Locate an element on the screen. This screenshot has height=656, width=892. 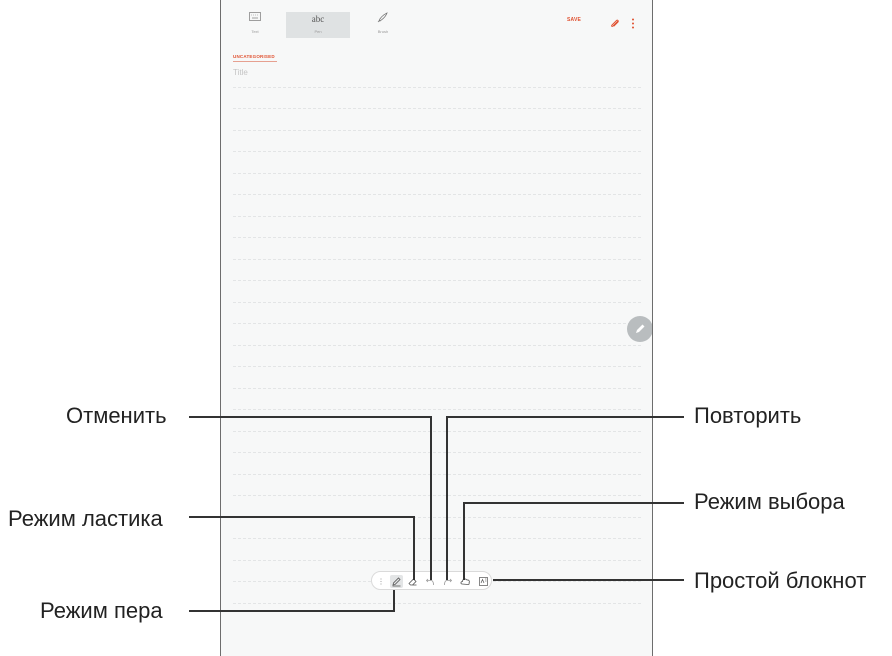
leader-redo is located at coordinates (565, 498).